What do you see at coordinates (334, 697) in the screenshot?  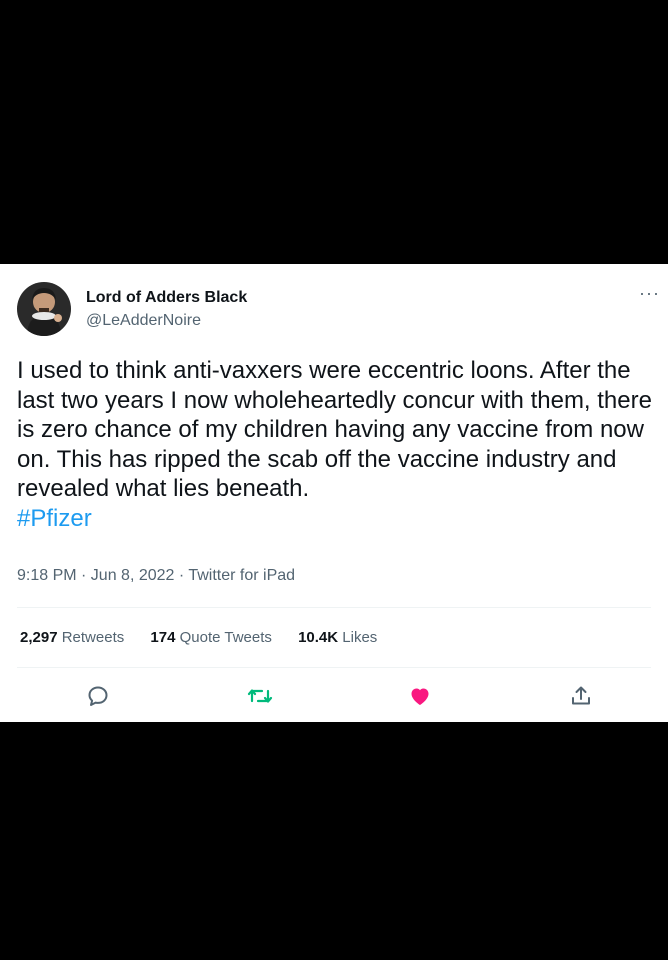 I see `action-bar` at bounding box center [334, 697].